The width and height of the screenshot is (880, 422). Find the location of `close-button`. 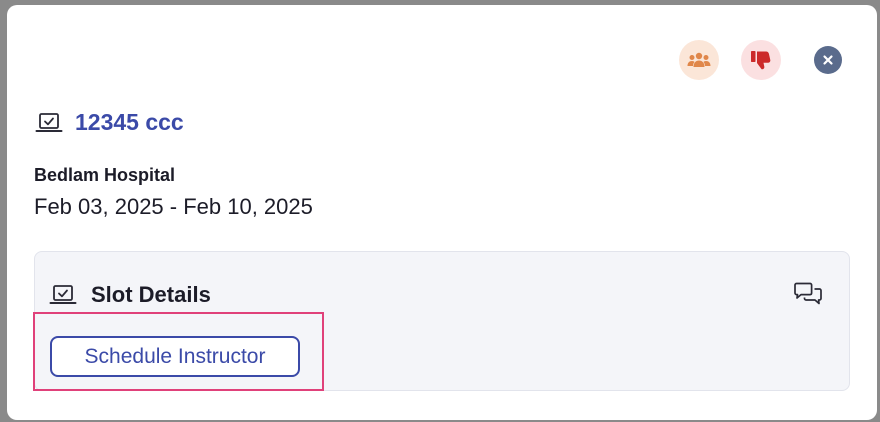

close-button is located at coordinates (828, 60).